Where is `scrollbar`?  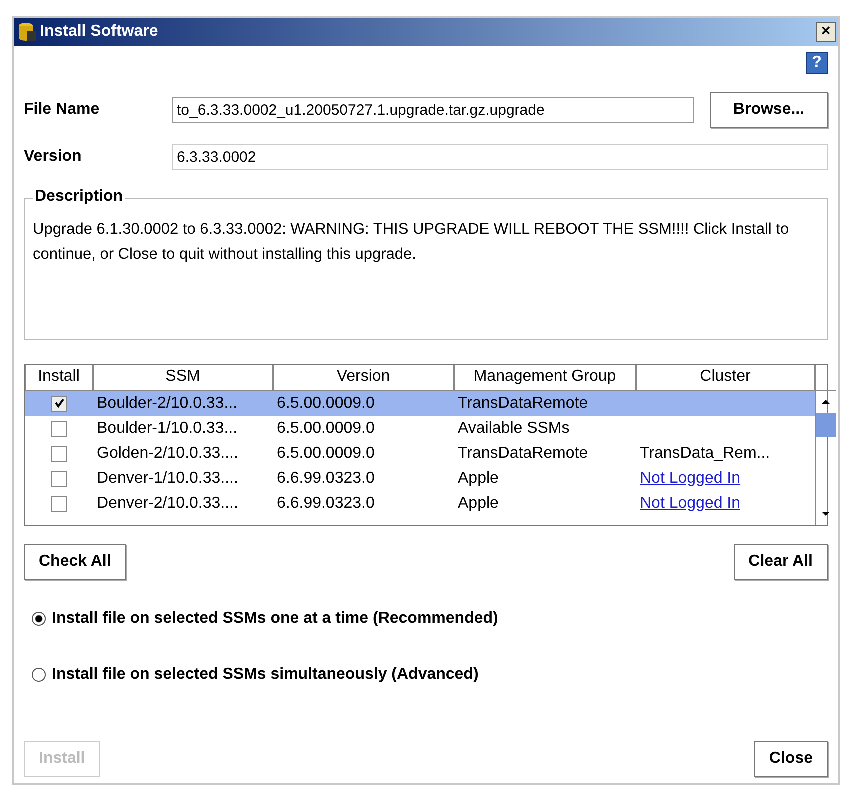 scrollbar is located at coordinates (825, 445).